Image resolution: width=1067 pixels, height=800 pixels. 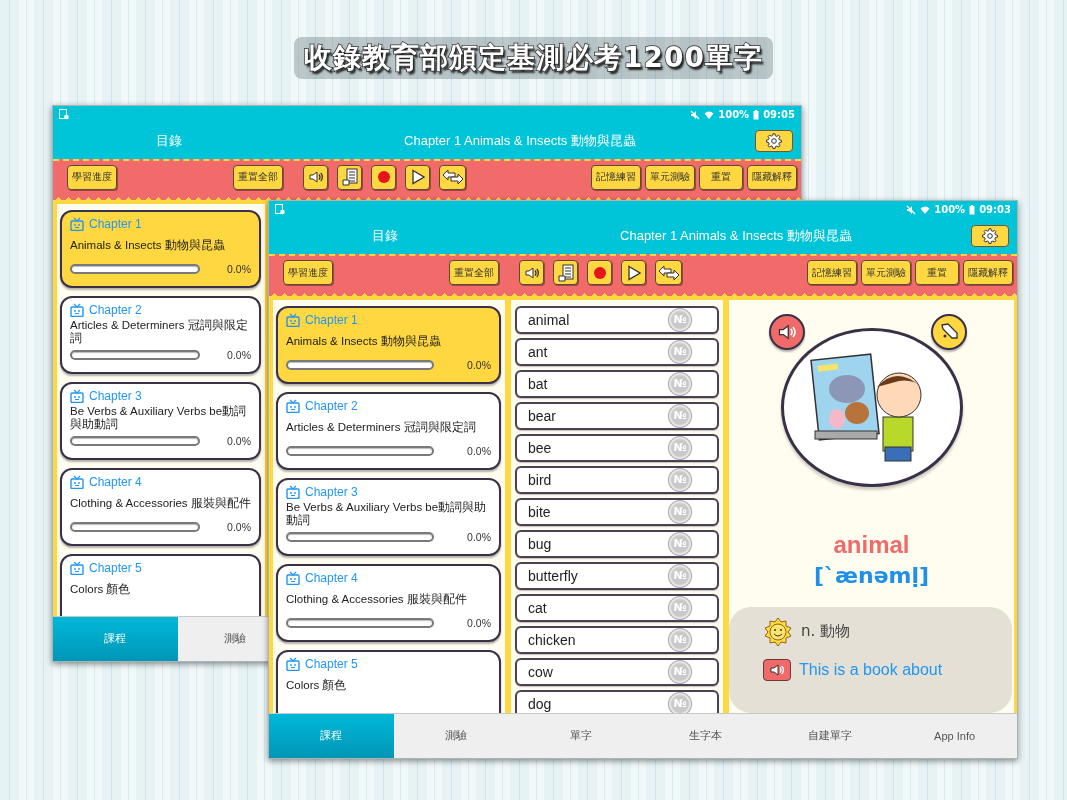 I want to click on swap-icon, so click(x=452, y=177).